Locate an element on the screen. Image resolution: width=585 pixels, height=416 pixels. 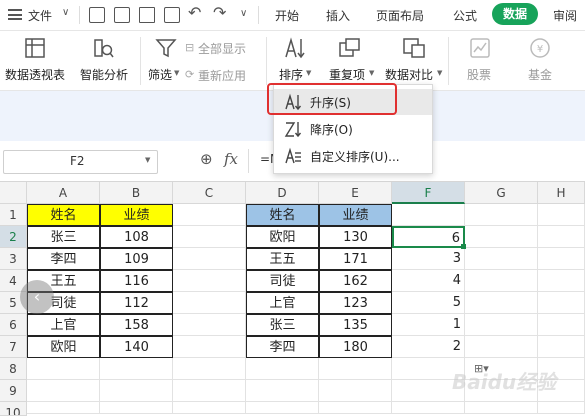
table-cell: 123 is located at coordinates (355, 303).